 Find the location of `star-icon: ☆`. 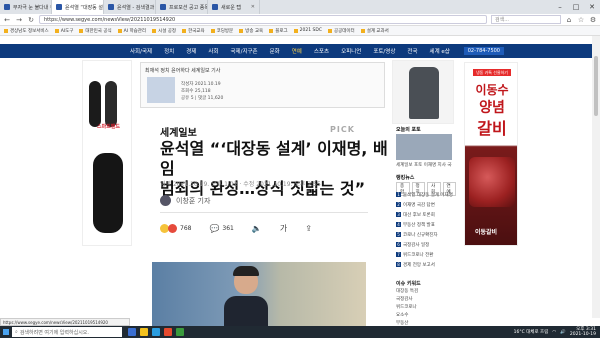

star-icon: ☆ is located at coordinates (581, 20).